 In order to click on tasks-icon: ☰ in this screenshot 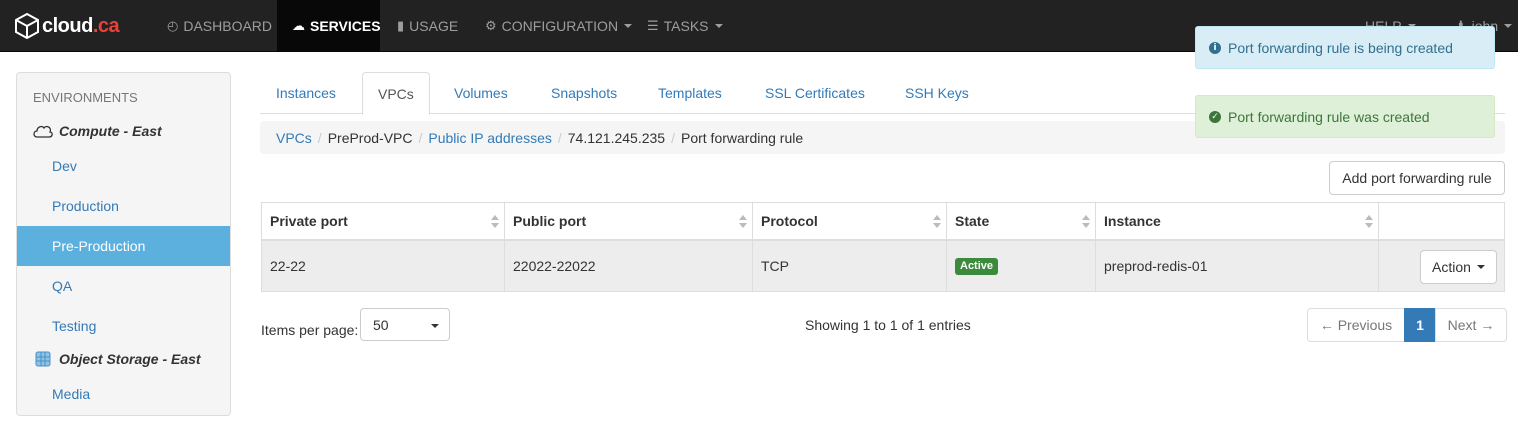, I will do `click(653, 25)`.